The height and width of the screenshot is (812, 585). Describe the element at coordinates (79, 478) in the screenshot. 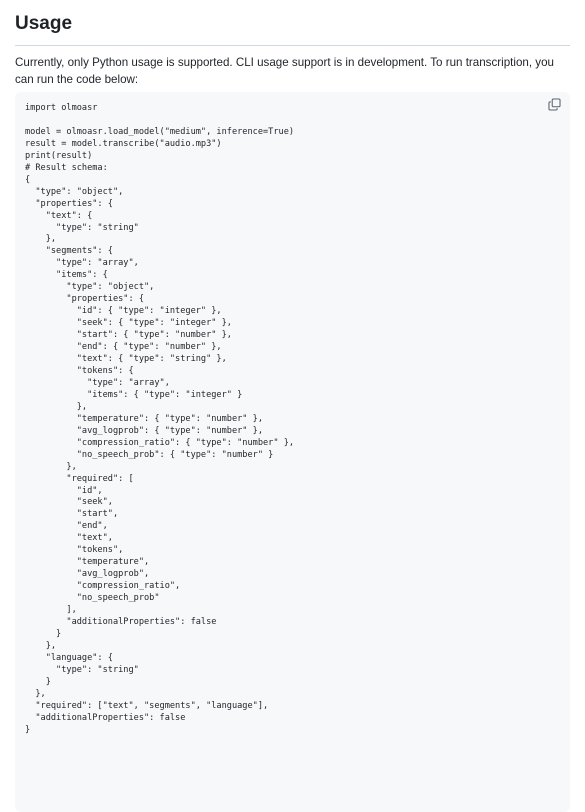

I see `code-line: "required": [` at that location.